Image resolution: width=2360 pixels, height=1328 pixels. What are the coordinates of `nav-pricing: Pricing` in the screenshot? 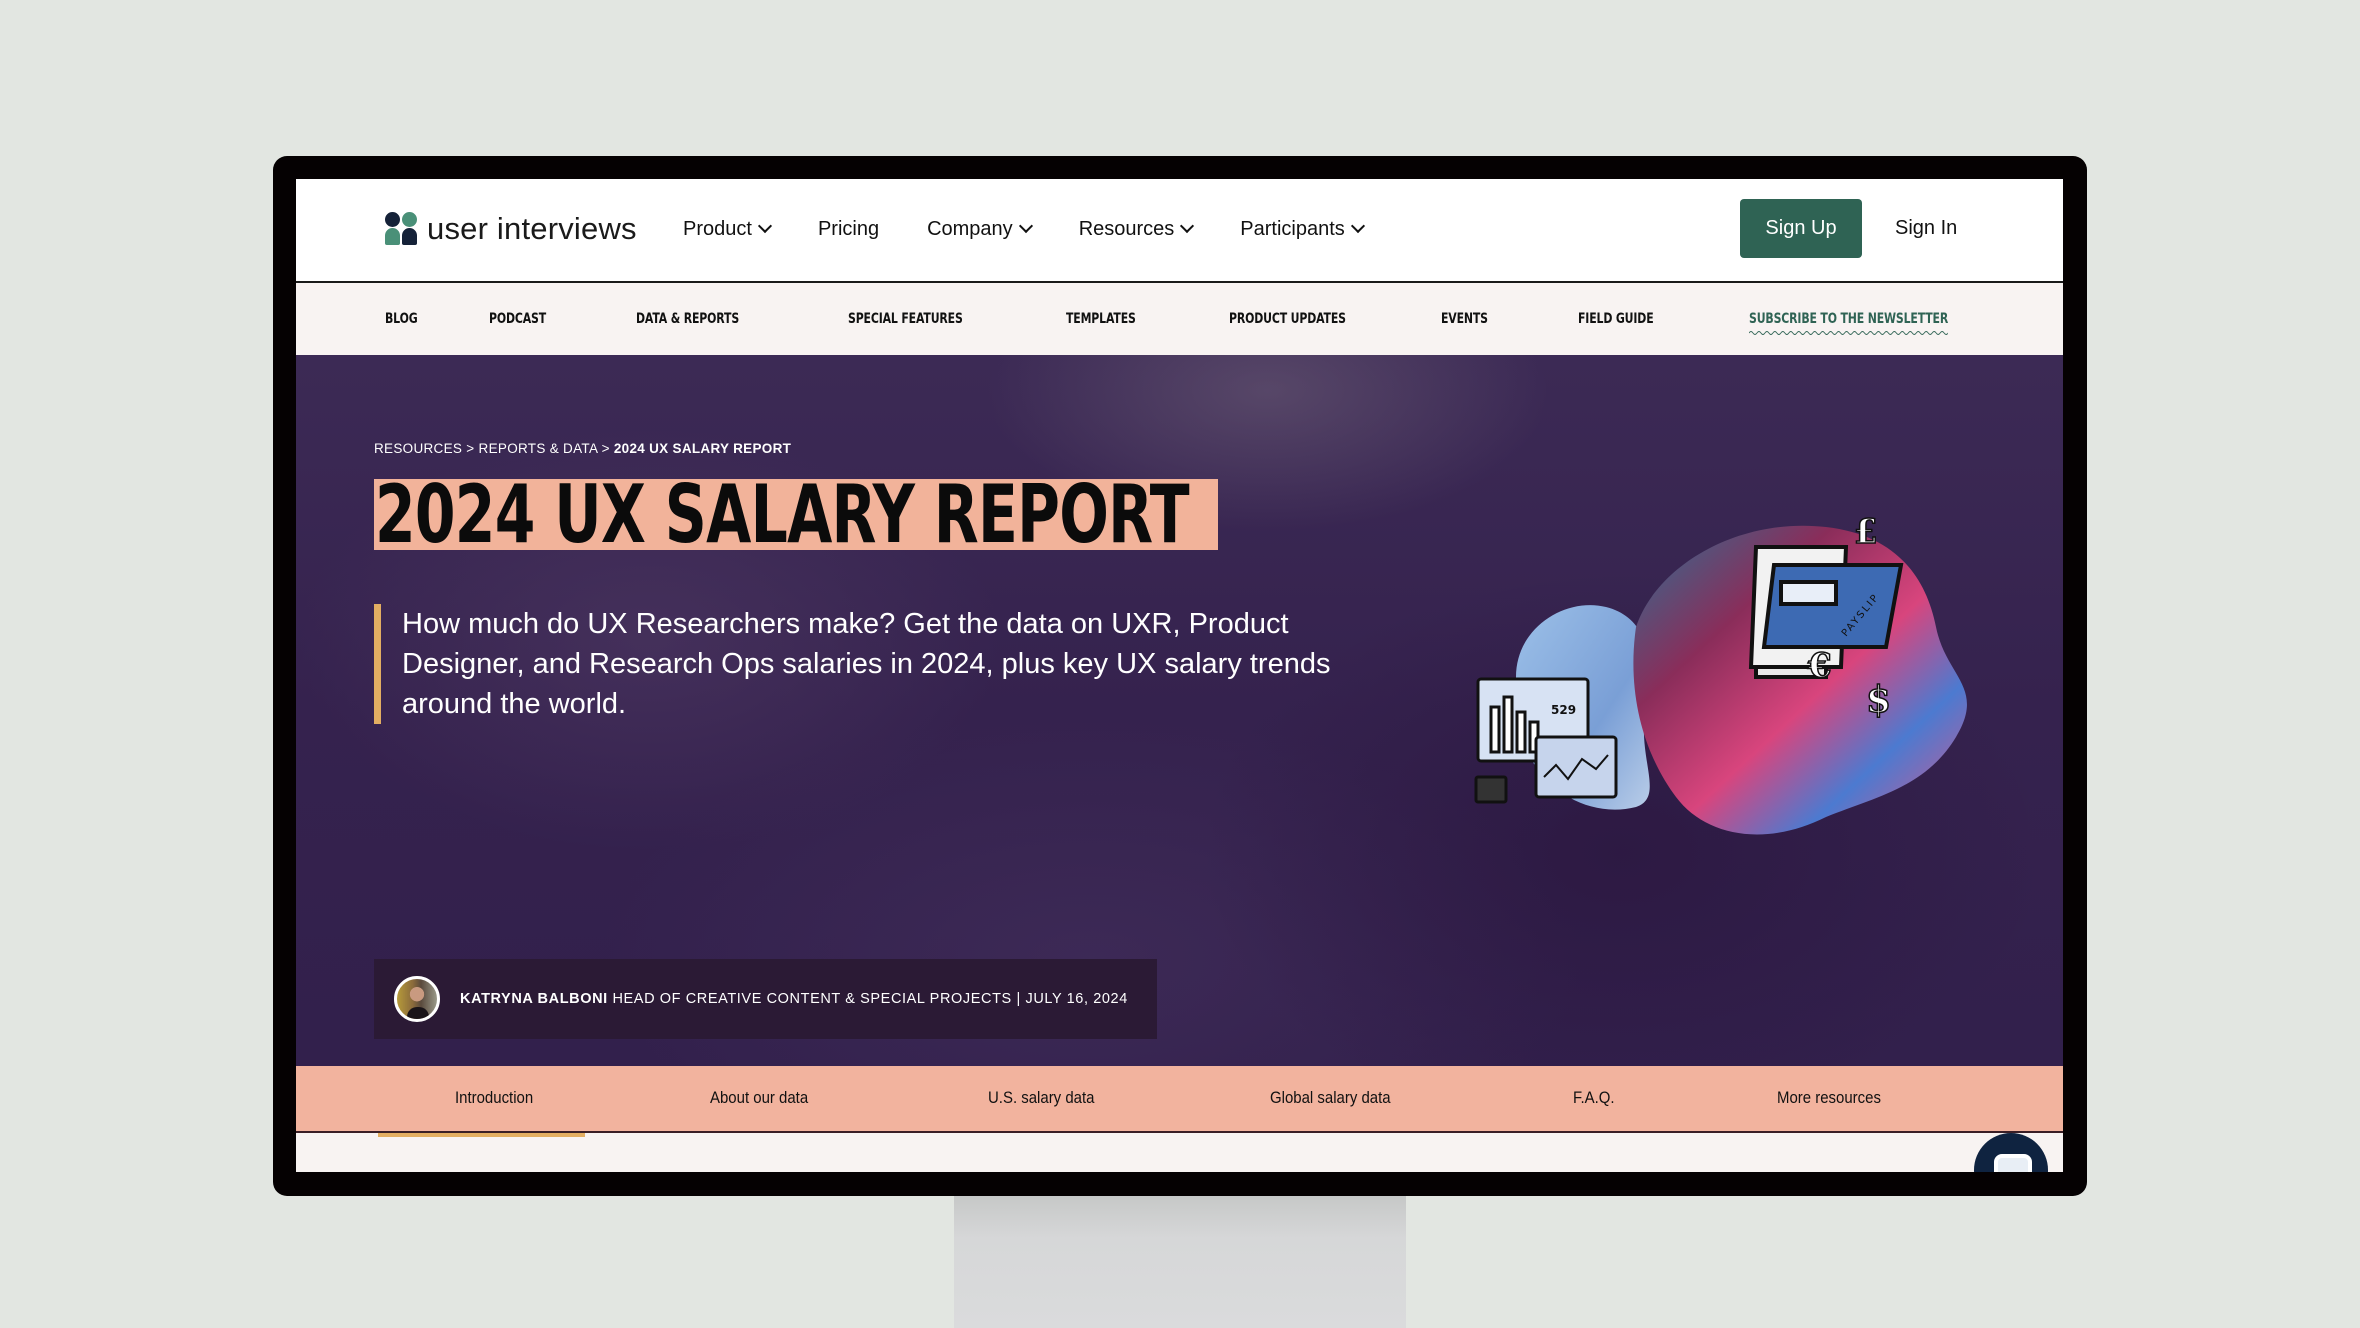 It's located at (848, 229).